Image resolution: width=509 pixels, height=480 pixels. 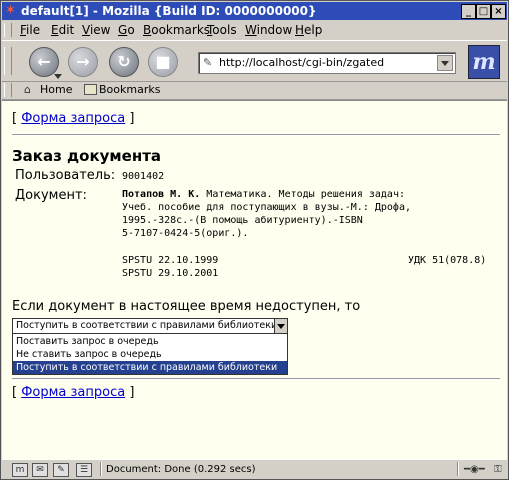 What do you see at coordinates (242, 220) in the screenshot?
I see `document-line-3: 1995.-328с.-(В помощь абитуриенту).-ISBN` at bounding box center [242, 220].